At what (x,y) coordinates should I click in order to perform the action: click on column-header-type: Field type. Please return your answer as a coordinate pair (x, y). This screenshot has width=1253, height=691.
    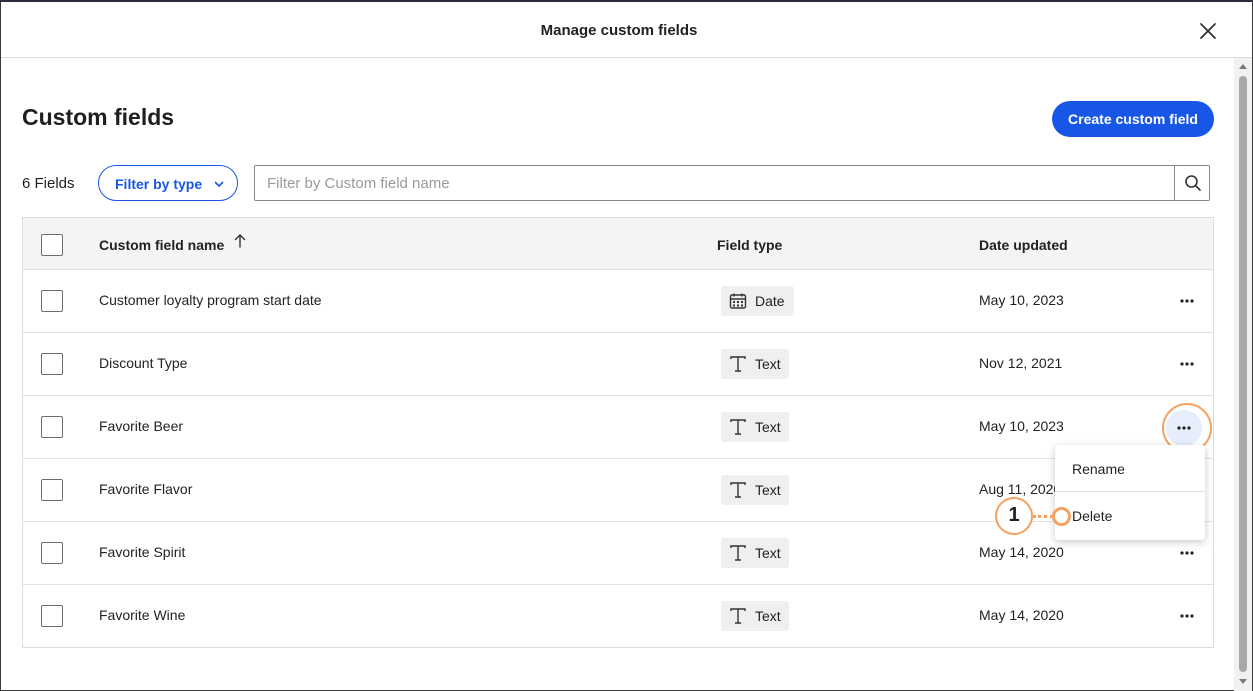
    Looking at the image, I should click on (750, 245).